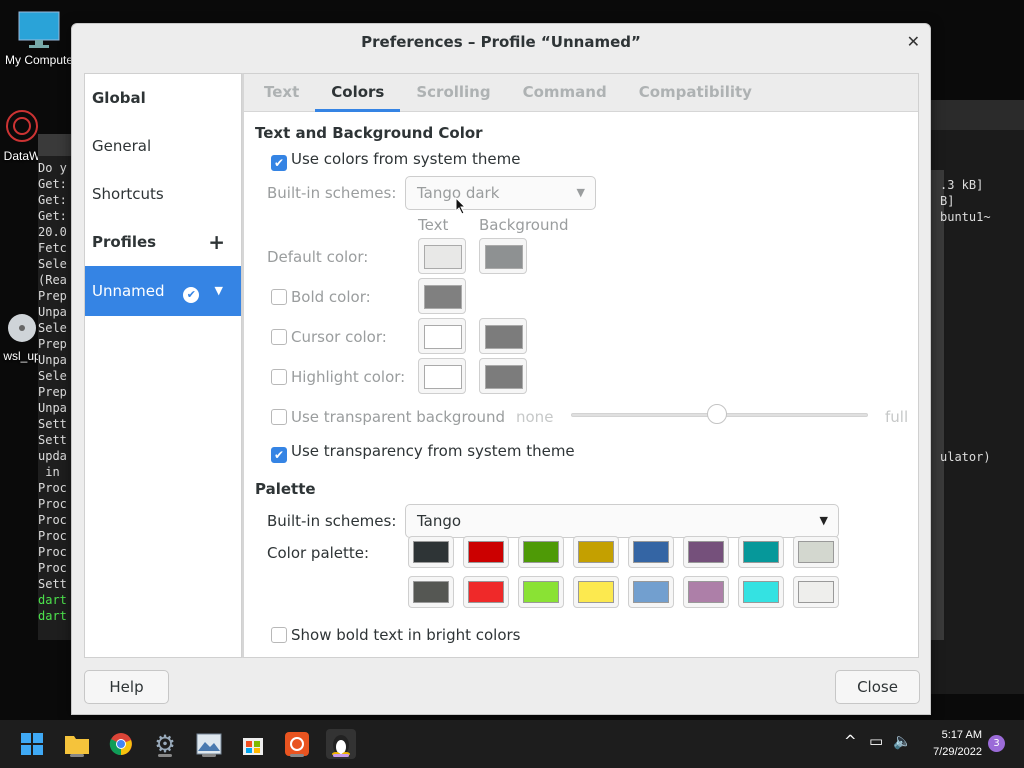 This screenshot has height=768, width=1024. Describe the element at coordinates (406, 635) in the screenshot. I see `checkbox-label: Show bold text in bright colors` at that location.